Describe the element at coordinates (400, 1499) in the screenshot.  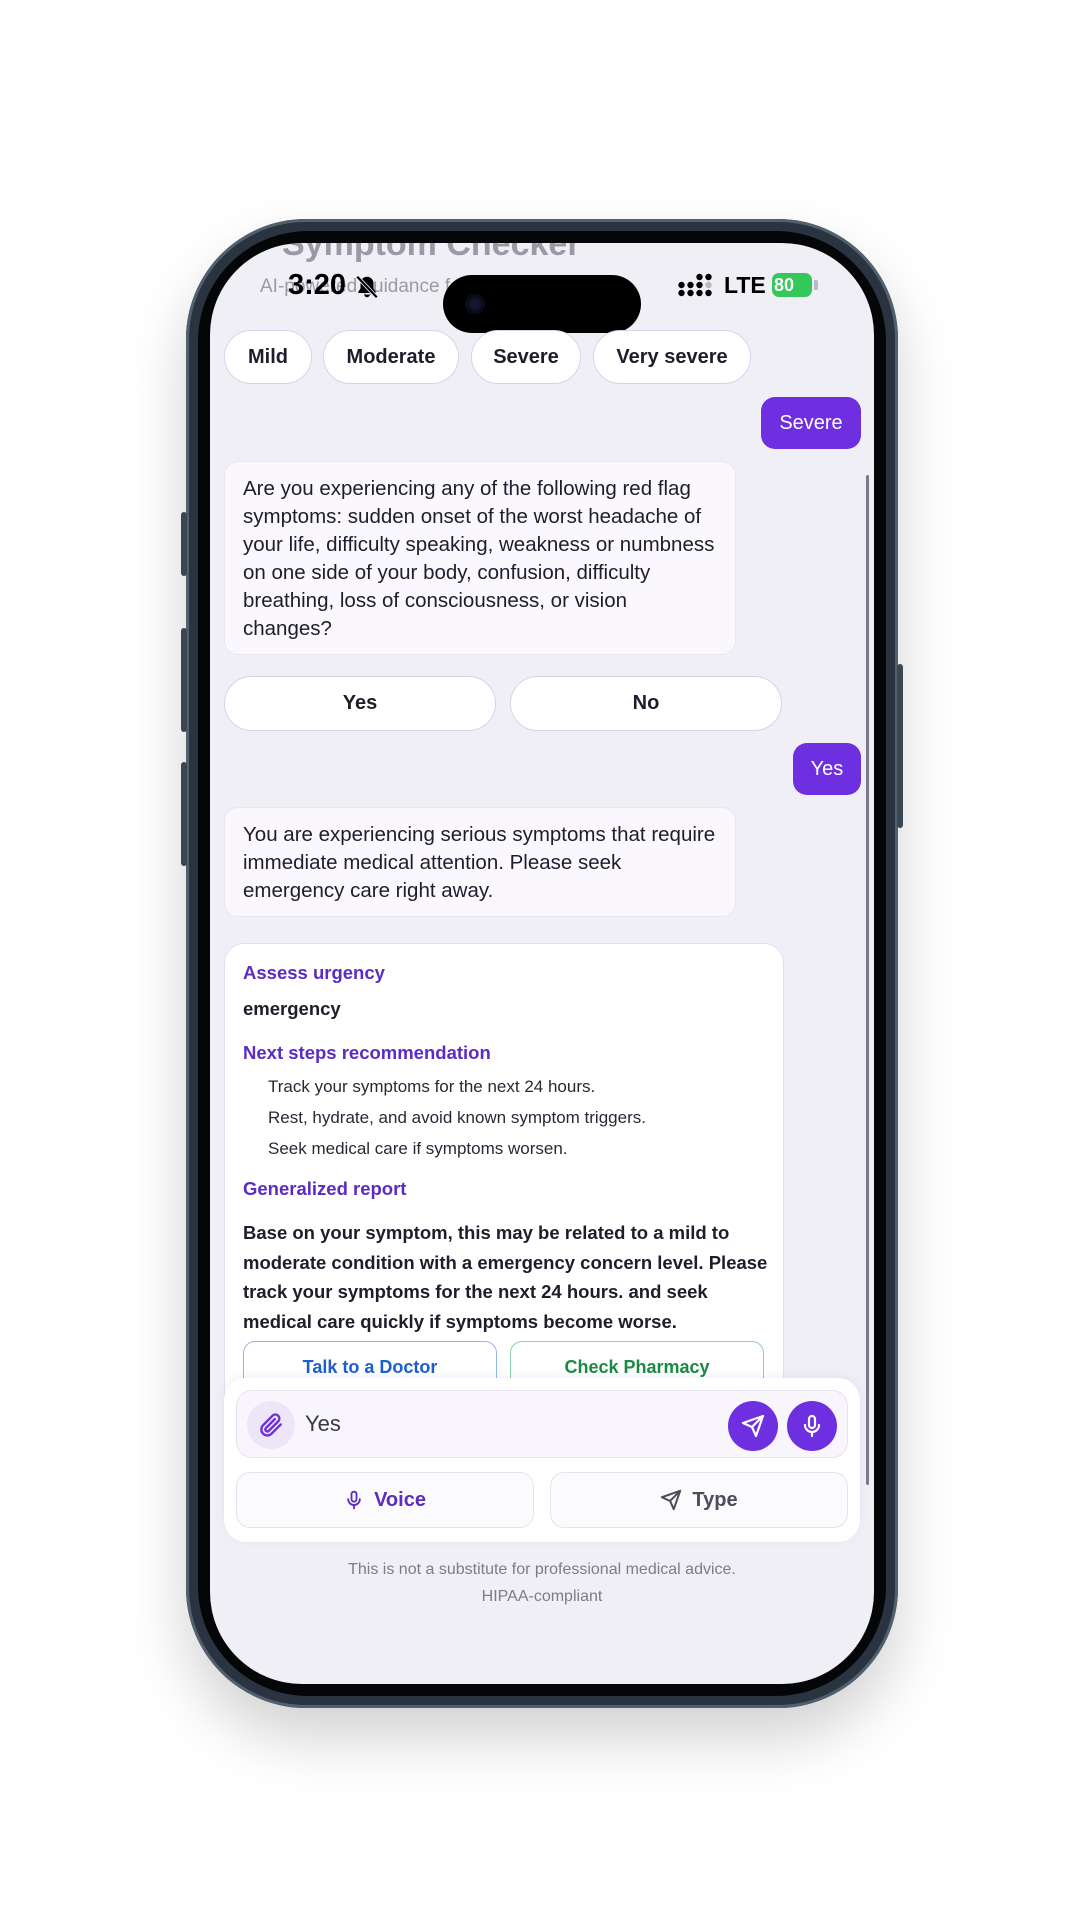
I see `voice-mode-label: Voice` at that location.